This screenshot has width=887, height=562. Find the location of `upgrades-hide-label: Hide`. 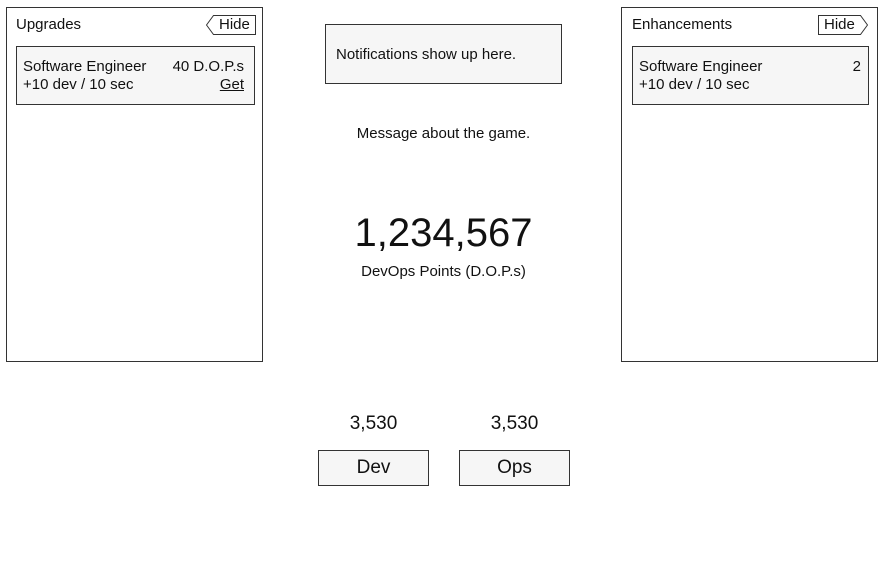

upgrades-hide-label: Hide is located at coordinates (234, 24).